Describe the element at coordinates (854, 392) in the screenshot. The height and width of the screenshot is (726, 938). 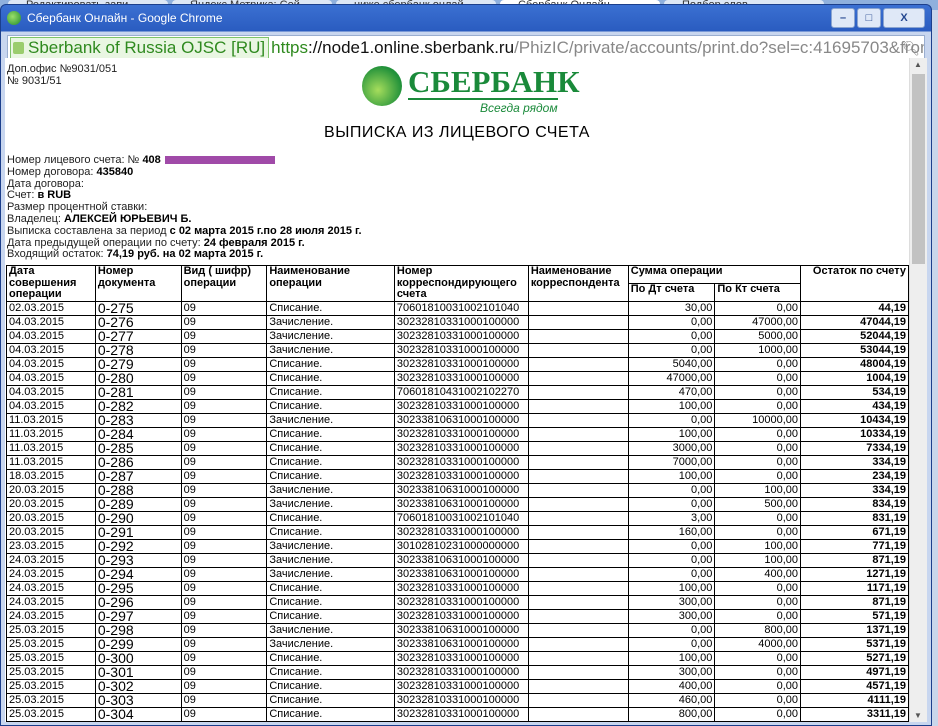
I see `cell-balance: 534,19` at that location.